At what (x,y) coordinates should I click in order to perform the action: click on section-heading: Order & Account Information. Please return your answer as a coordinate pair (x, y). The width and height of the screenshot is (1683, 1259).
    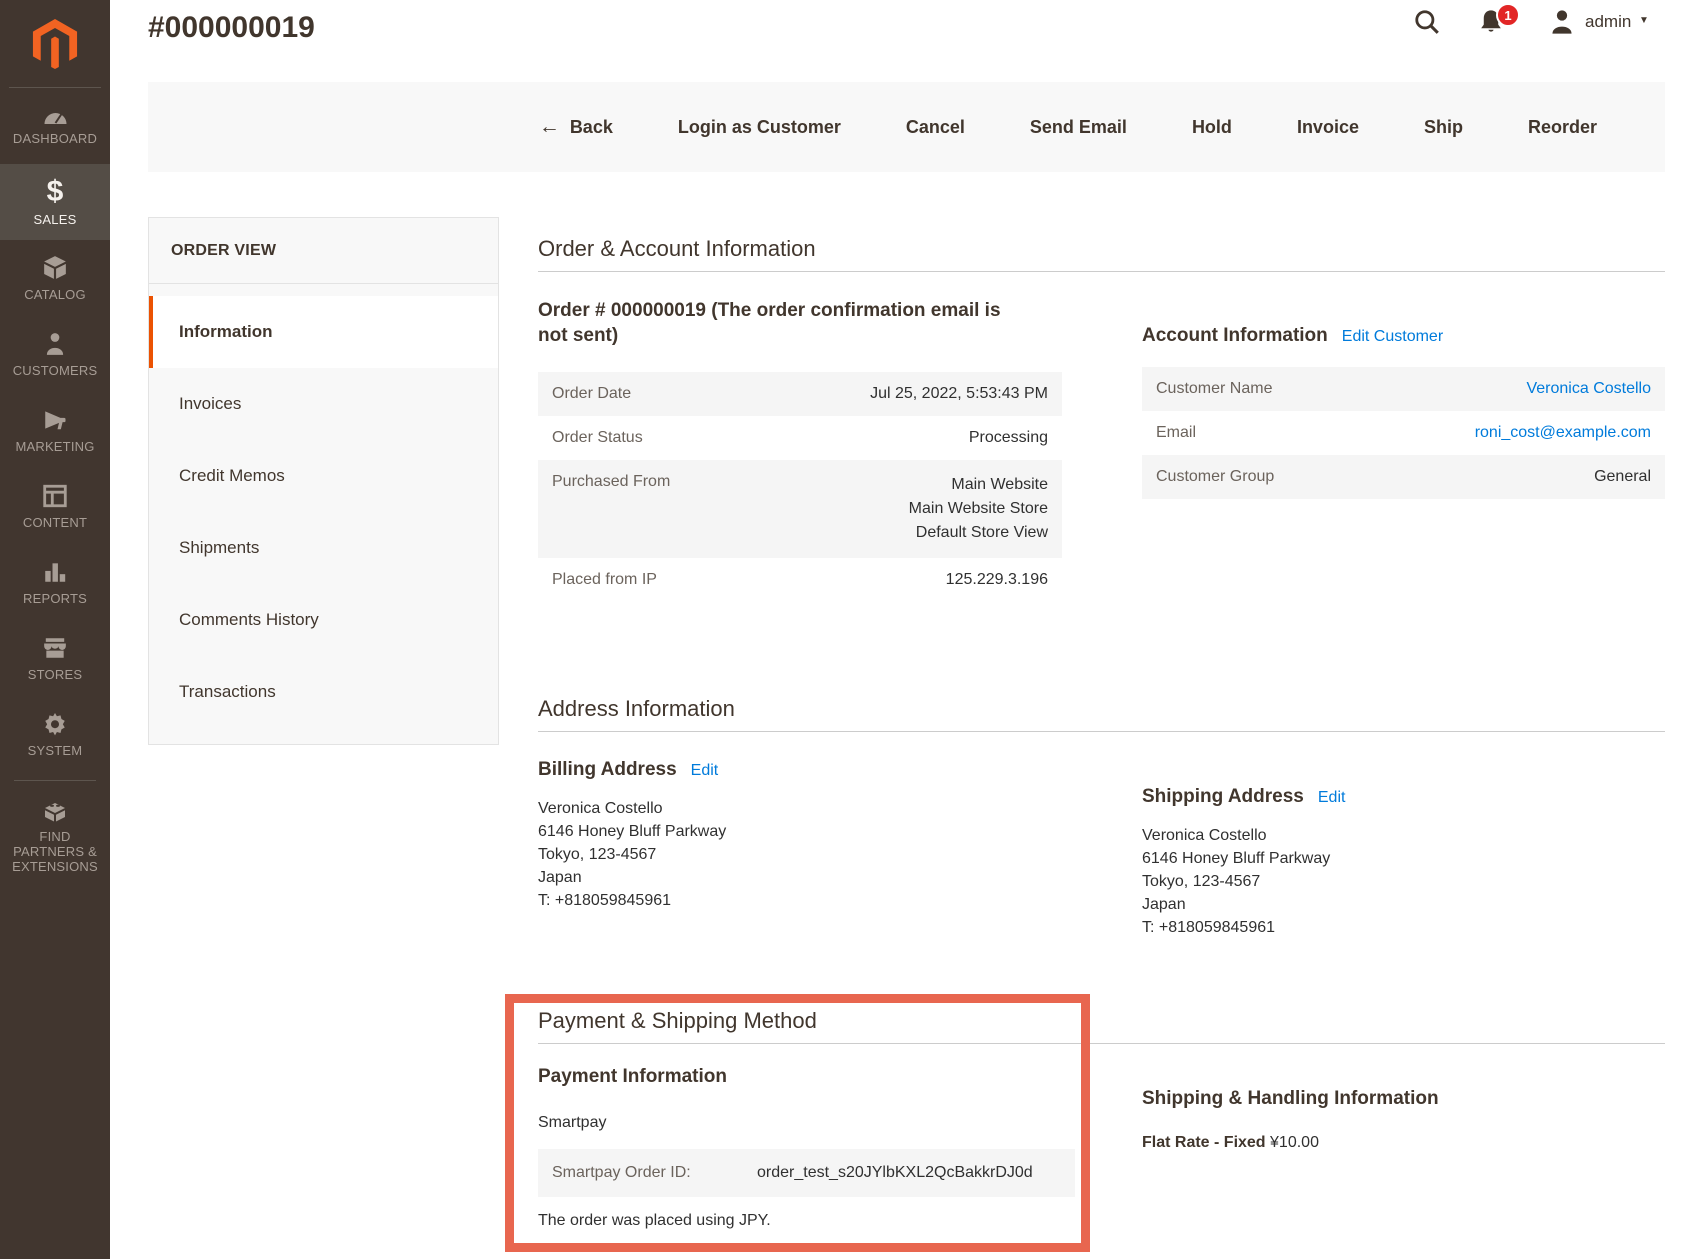
    Looking at the image, I should click on (1101, 254).